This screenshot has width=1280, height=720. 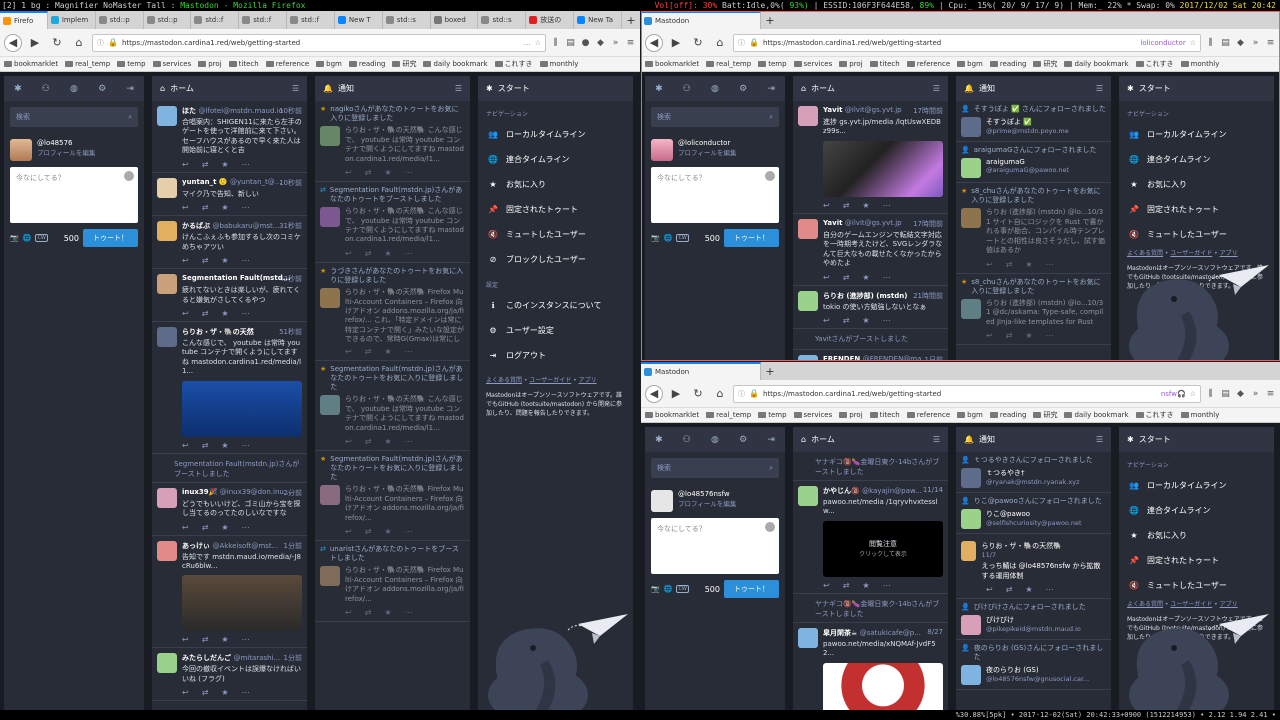 What do you see at coordinates (455, 20) in the screenshot?
I see `browser-tab: boxed` at bounding box center [455, 20].